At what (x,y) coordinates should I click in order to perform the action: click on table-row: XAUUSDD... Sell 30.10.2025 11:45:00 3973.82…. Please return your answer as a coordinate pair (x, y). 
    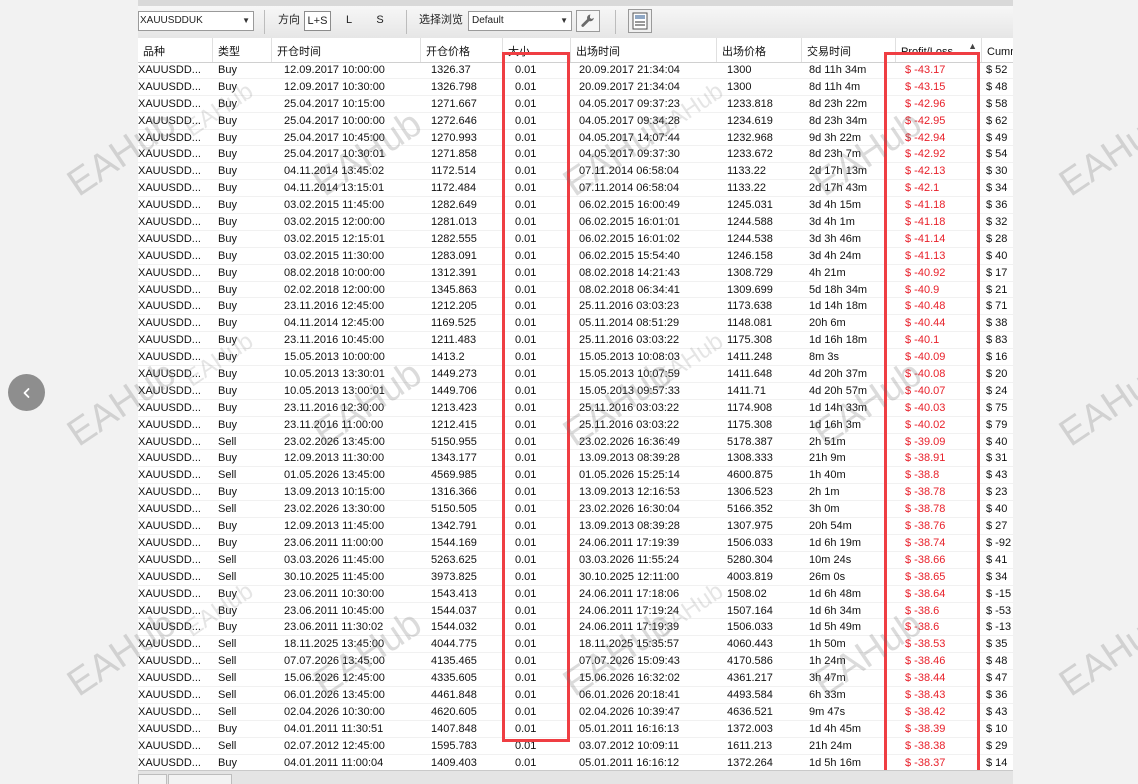
    Looking at the image, I should click on (575, 577).